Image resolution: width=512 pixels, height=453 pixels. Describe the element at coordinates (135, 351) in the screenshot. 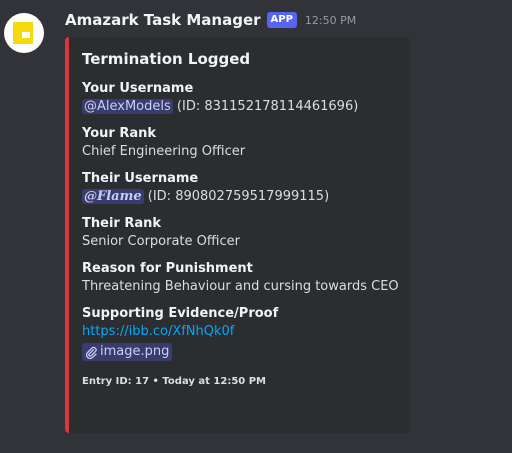

I see `attachment-filename: image.png` at that location.